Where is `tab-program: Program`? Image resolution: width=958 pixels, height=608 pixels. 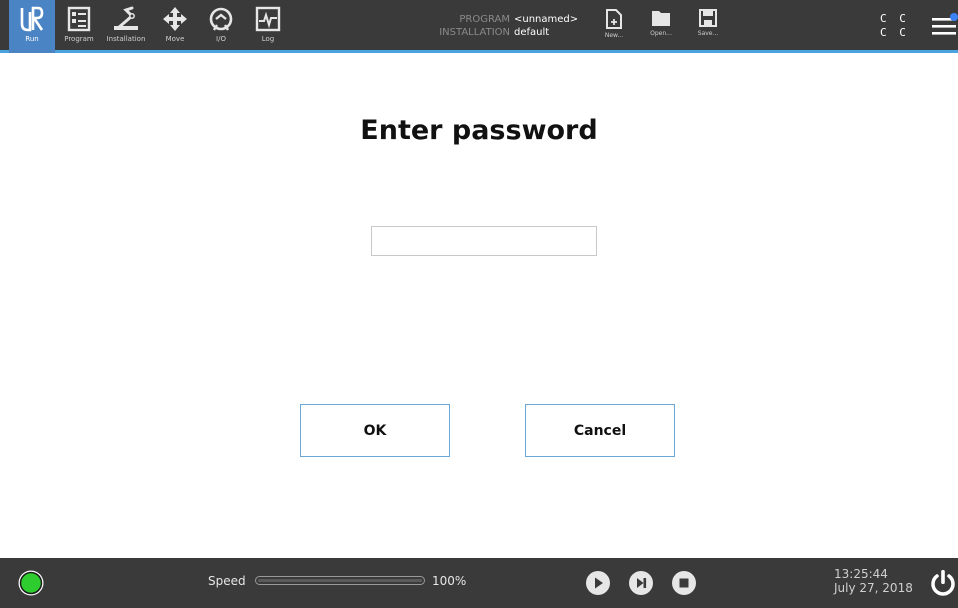
tab-program: Program is located at coordinates (79, 26).